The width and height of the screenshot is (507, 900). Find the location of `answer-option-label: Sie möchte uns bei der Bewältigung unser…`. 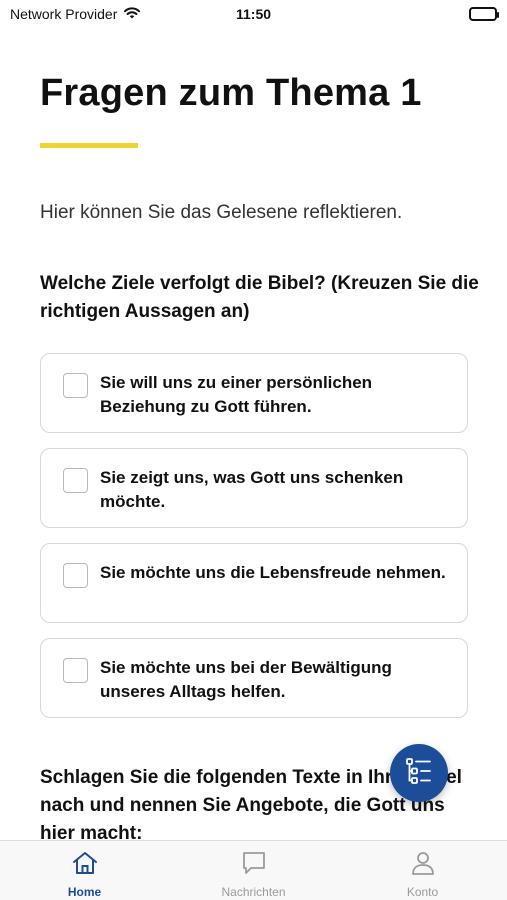

answer-option-label: Sie möchte uns bei der Bewältigung unser… is located at coordinates (246, 679).